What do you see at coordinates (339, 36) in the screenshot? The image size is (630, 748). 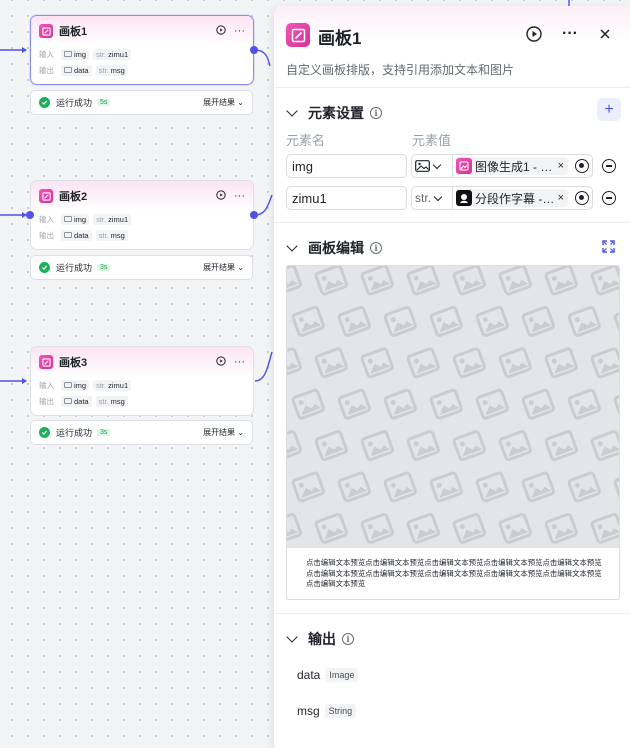 I see `panel-title: 画板1` at bounding box center [339, 36].